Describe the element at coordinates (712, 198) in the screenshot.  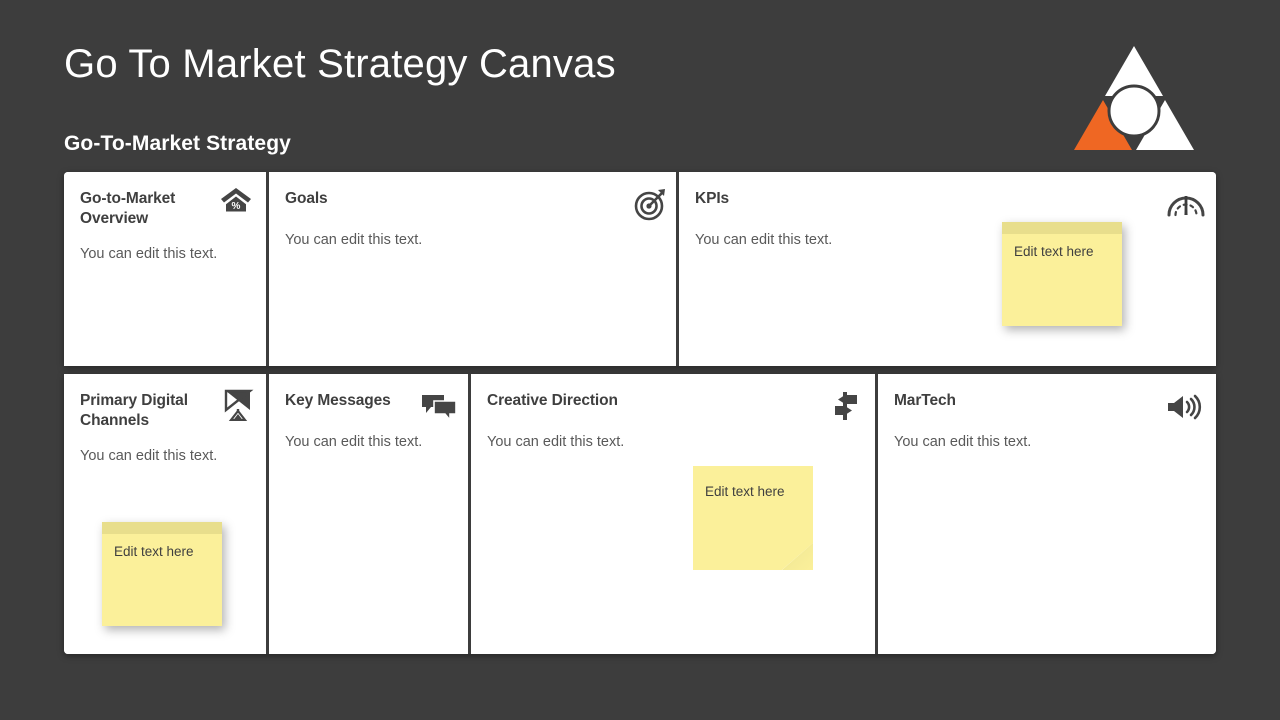
I see `cell-title: KPIs` at that location.